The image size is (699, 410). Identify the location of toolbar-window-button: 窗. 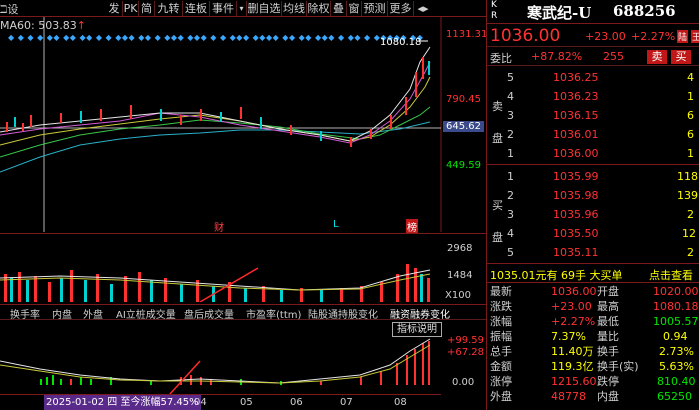
(354, 8).